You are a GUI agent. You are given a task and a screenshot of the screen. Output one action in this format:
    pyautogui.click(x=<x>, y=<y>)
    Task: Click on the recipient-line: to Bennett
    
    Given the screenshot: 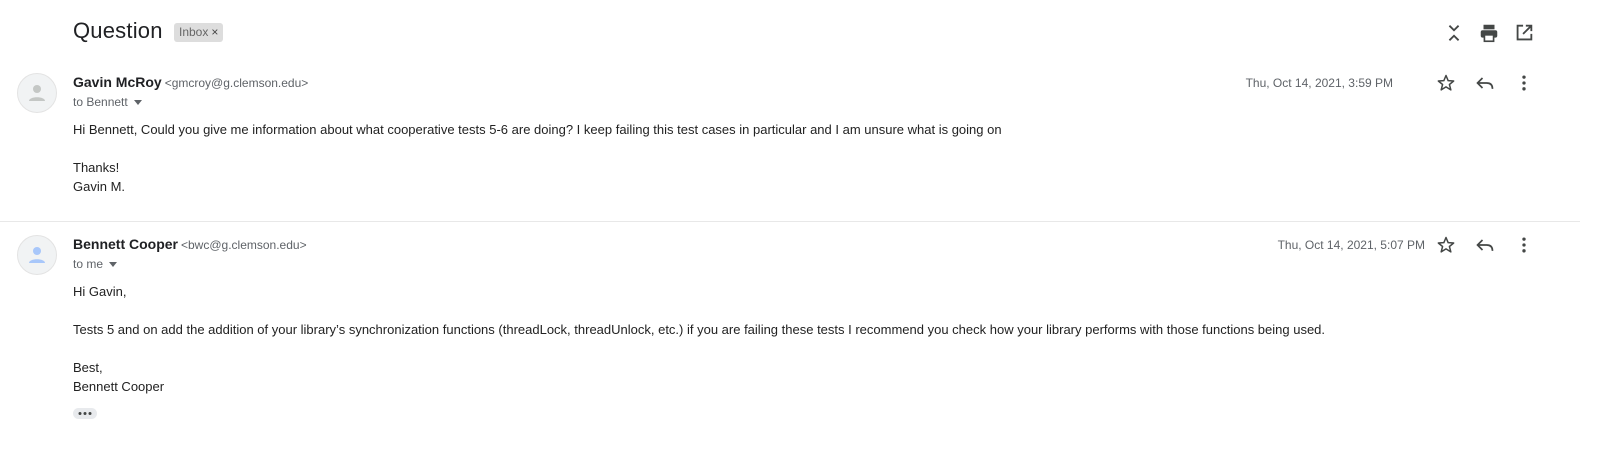 What is the action you would take?
    pyautogui.click(x=107, y=102)
    